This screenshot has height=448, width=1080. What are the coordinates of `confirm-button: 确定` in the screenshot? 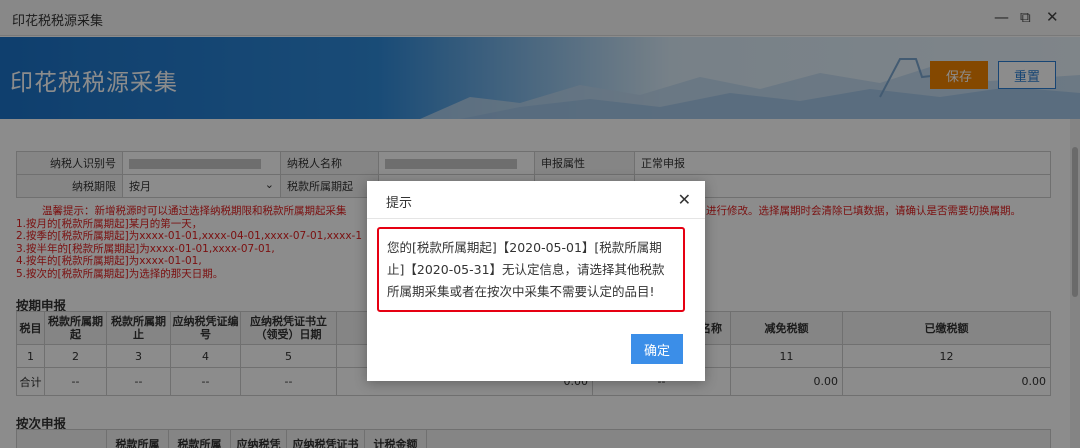 It's located at (657, 349).